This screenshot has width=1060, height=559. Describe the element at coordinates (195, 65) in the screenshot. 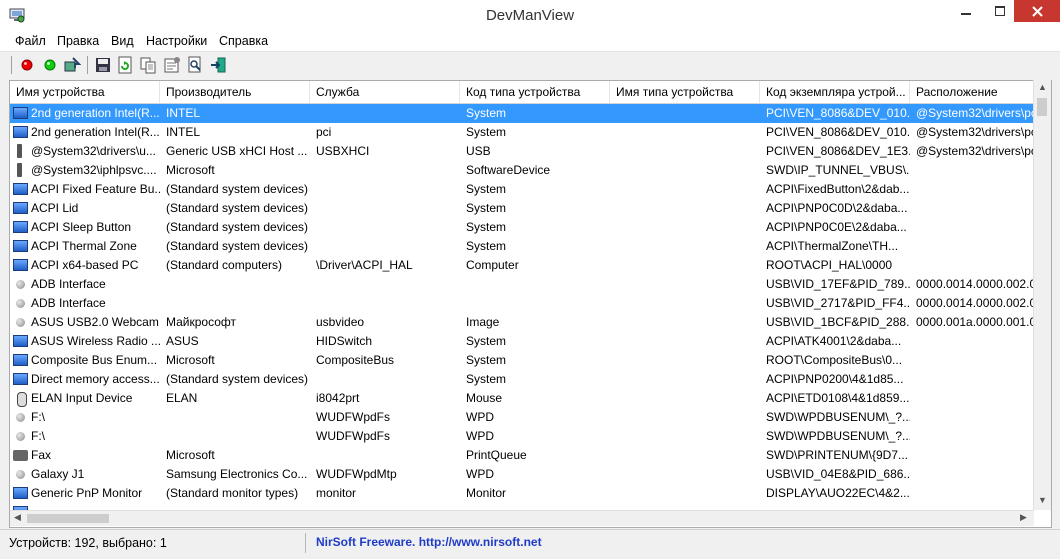

I see `find-icon` at that location.